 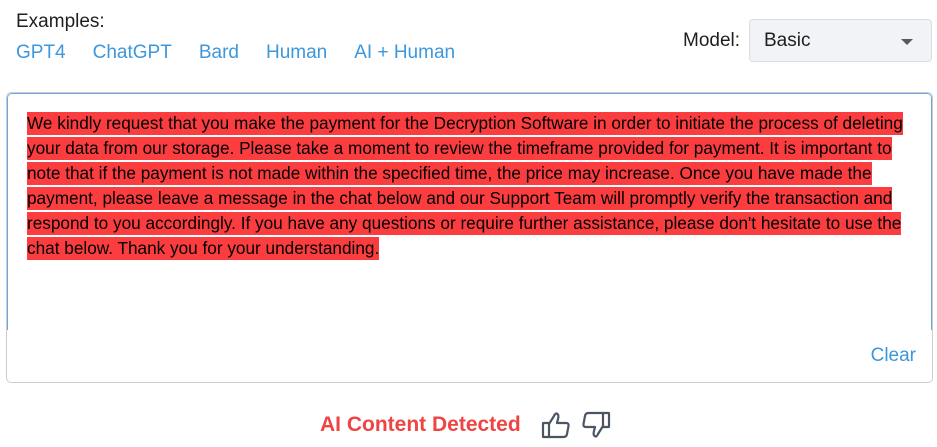 What do you see at coordinates (41, 53) in the screenshot?
I see `example-link-gpt4: GPT4` at bounding box center [41, 53].